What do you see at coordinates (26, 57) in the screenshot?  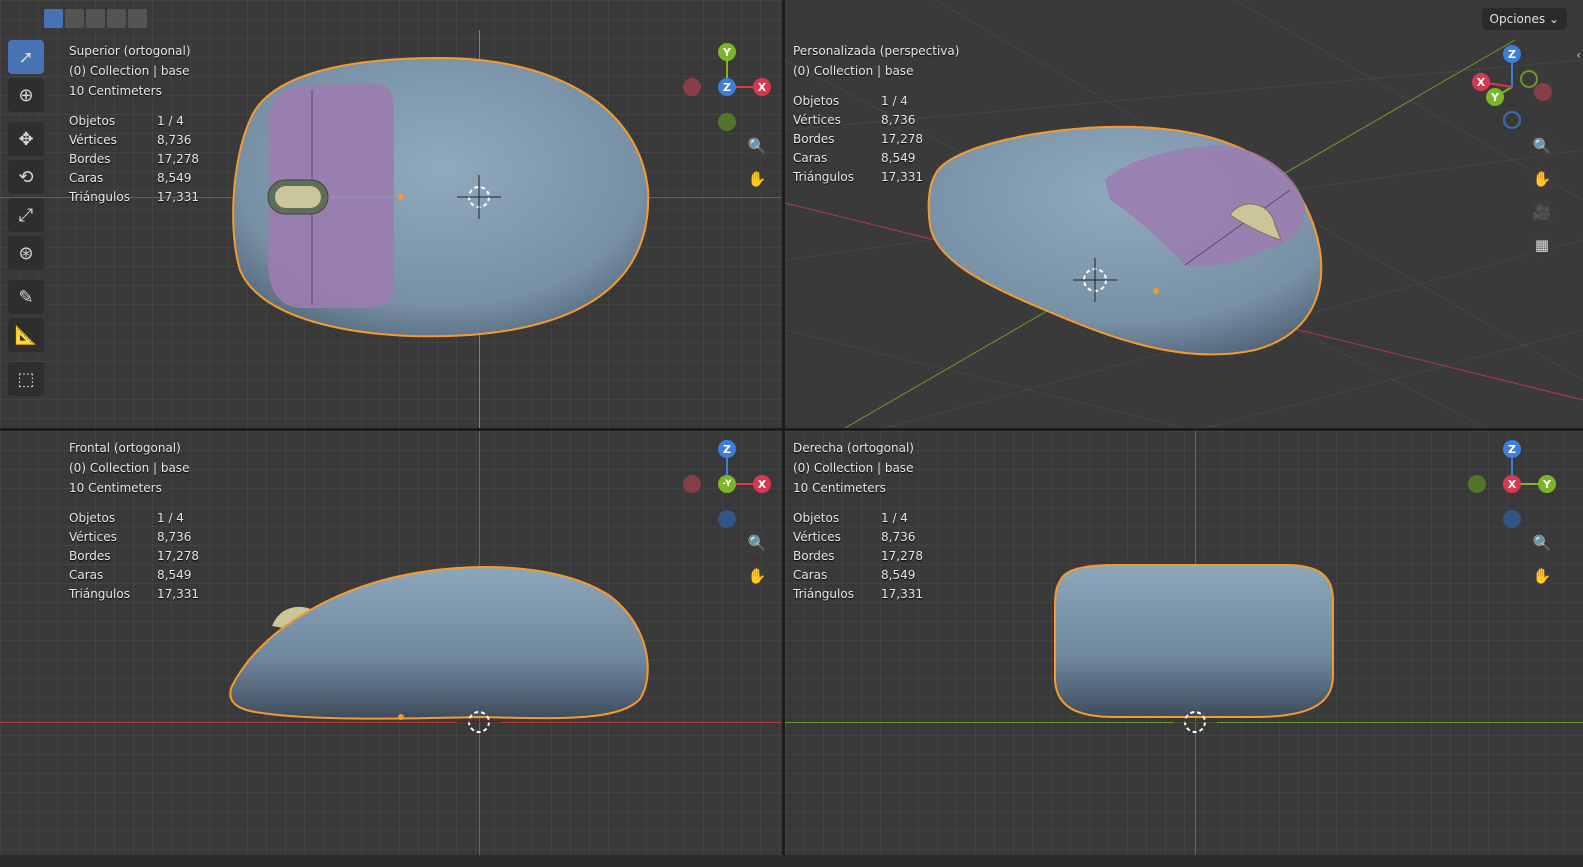 I see `cursor-box-icon: ➚` at bounding box center [26, 57].